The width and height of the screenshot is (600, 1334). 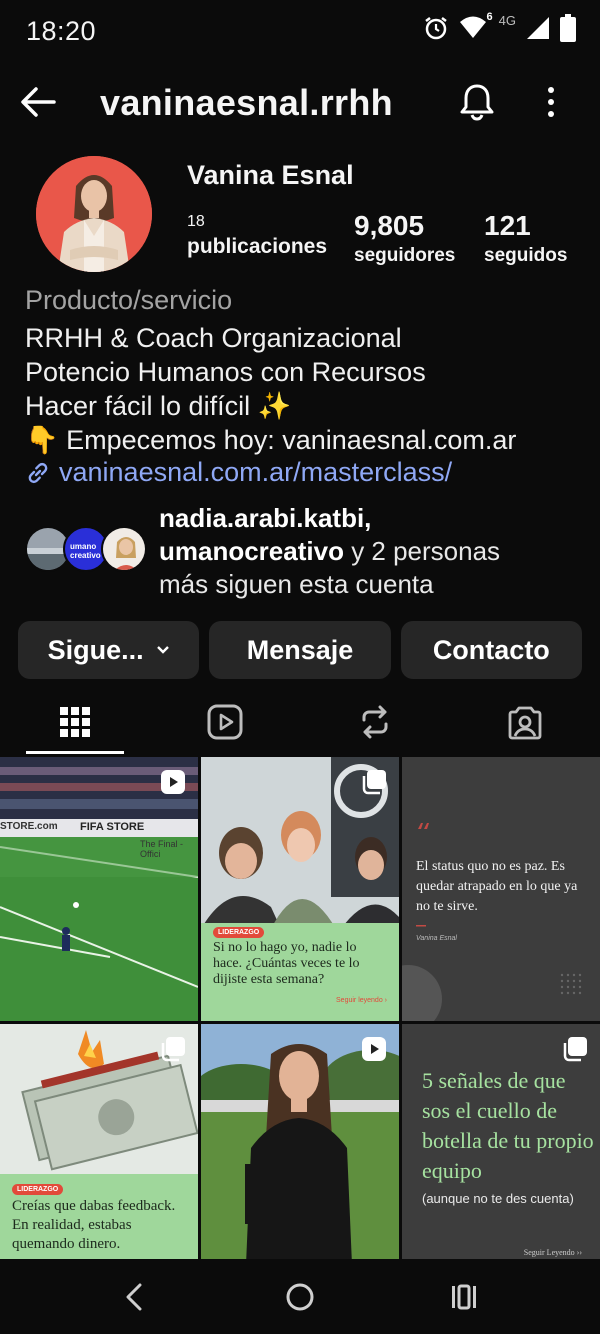 What do you see at coordinates (213, 338) in the screenshot?
I see `bio-line: RRHH & Coach Organizacional` at bounding box center [213, 338].